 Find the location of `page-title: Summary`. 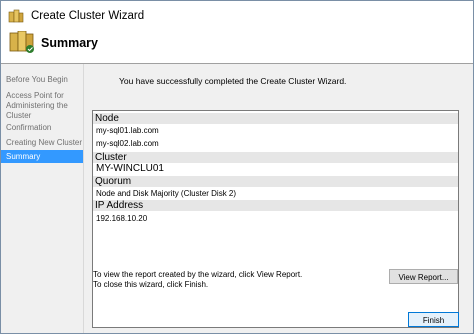

page-title: Summary is located at coordinates (69, 43).